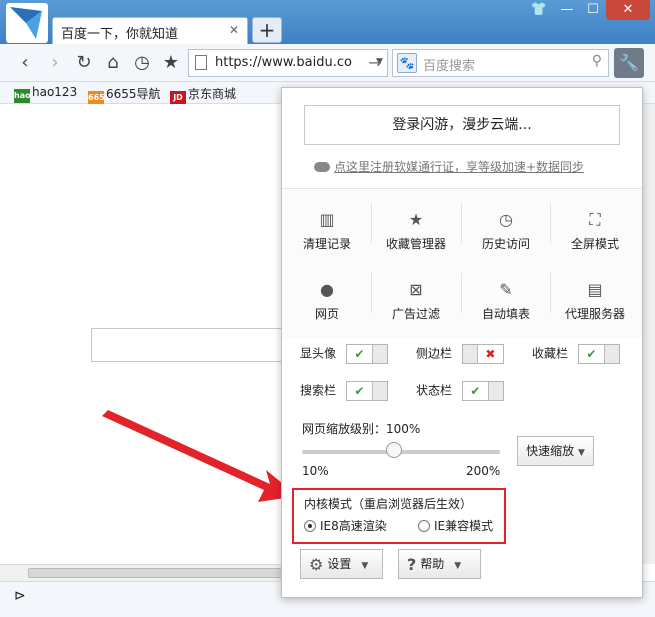 This screenshot has height=617, width=655. What do you see at coordinates (203, 95) in the screenshot?
I see `bookmark-jd: JD 京东商城` at bounding box center [203, 95].